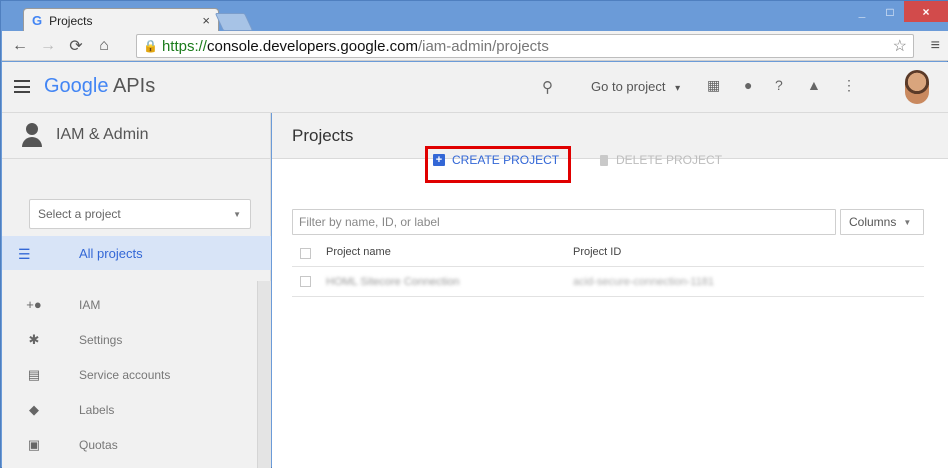 The width and height of the screenshot is (948, 468). I want to click on project-id-cell: acid-secure-connection-1181, so click(644, 282).